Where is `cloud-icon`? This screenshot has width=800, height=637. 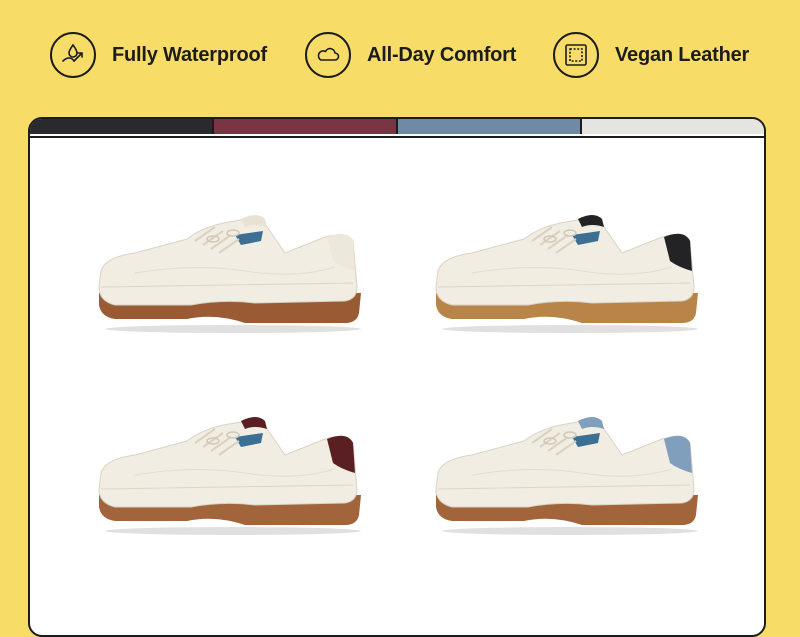
cloud-icon is located at coordinates (328, 55).